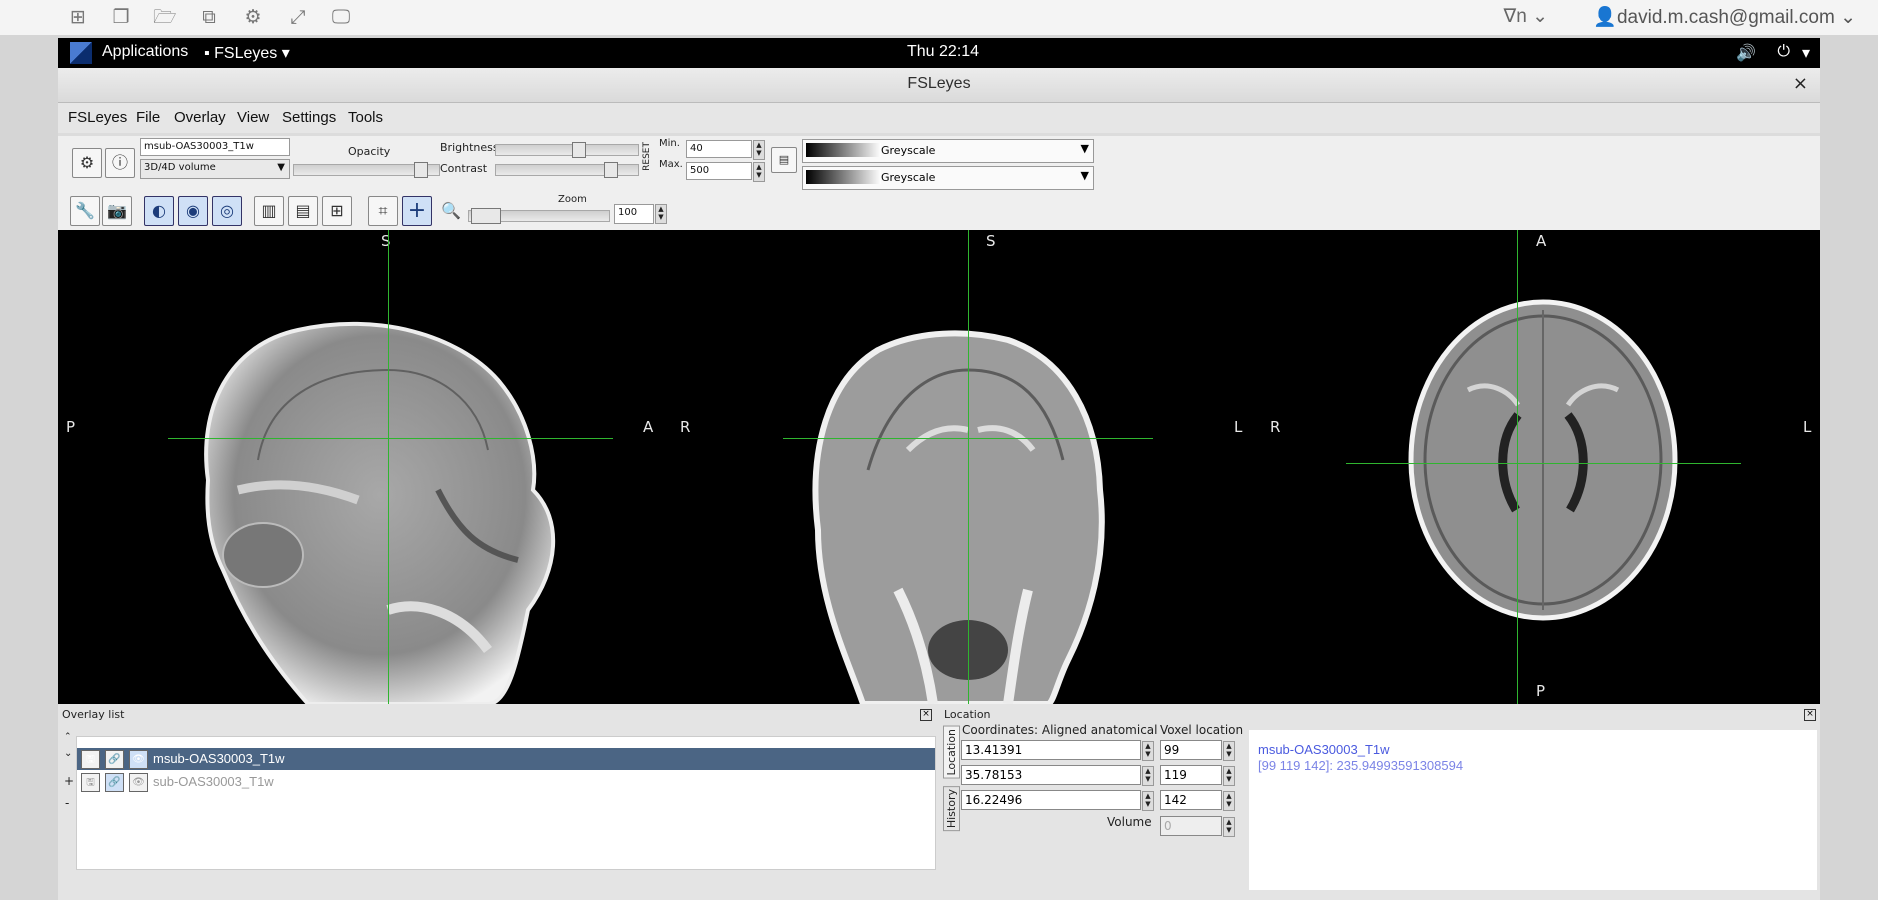 Image resolution: width=1878 pixels, height=900 pixels. I want to click on overlay-row: 🖫 🔗 👁 sub-OAS30003_T1w, so click(506, 782).